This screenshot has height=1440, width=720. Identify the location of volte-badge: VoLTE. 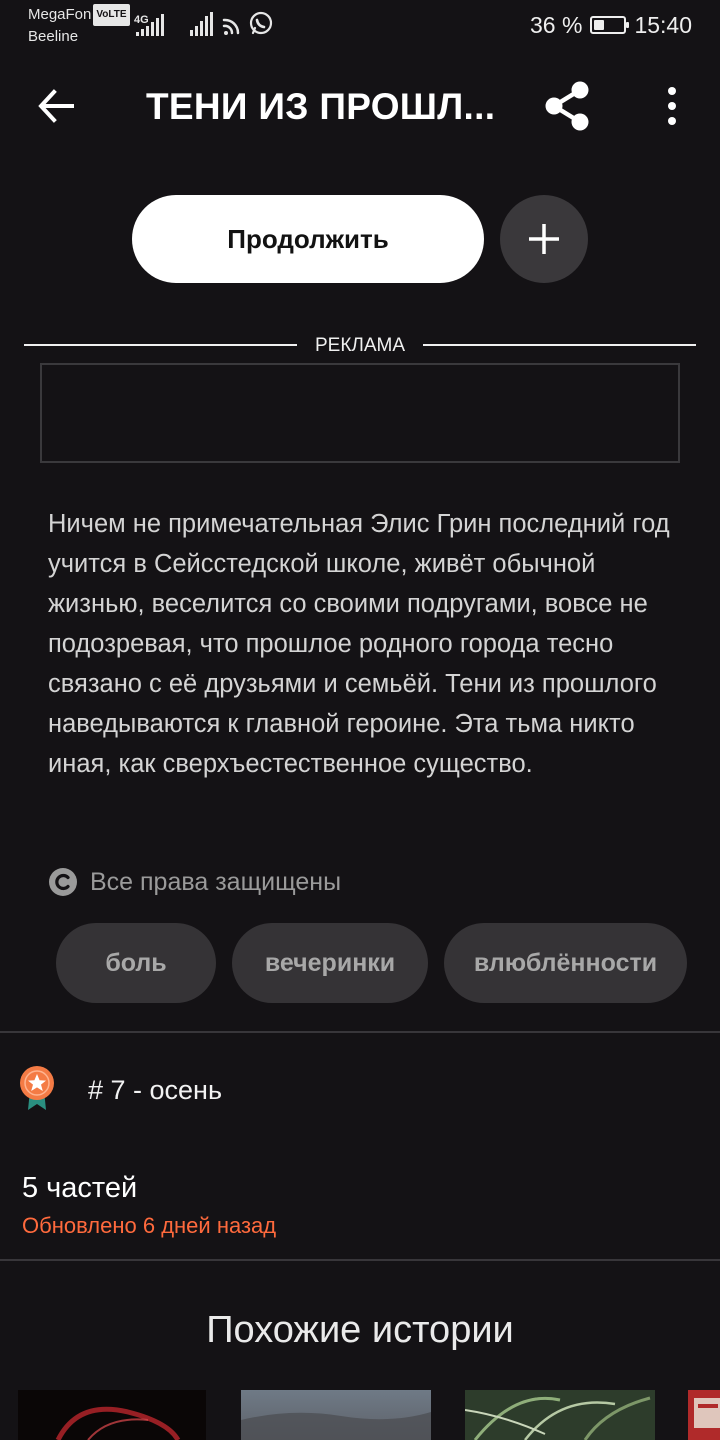
(111, 15).